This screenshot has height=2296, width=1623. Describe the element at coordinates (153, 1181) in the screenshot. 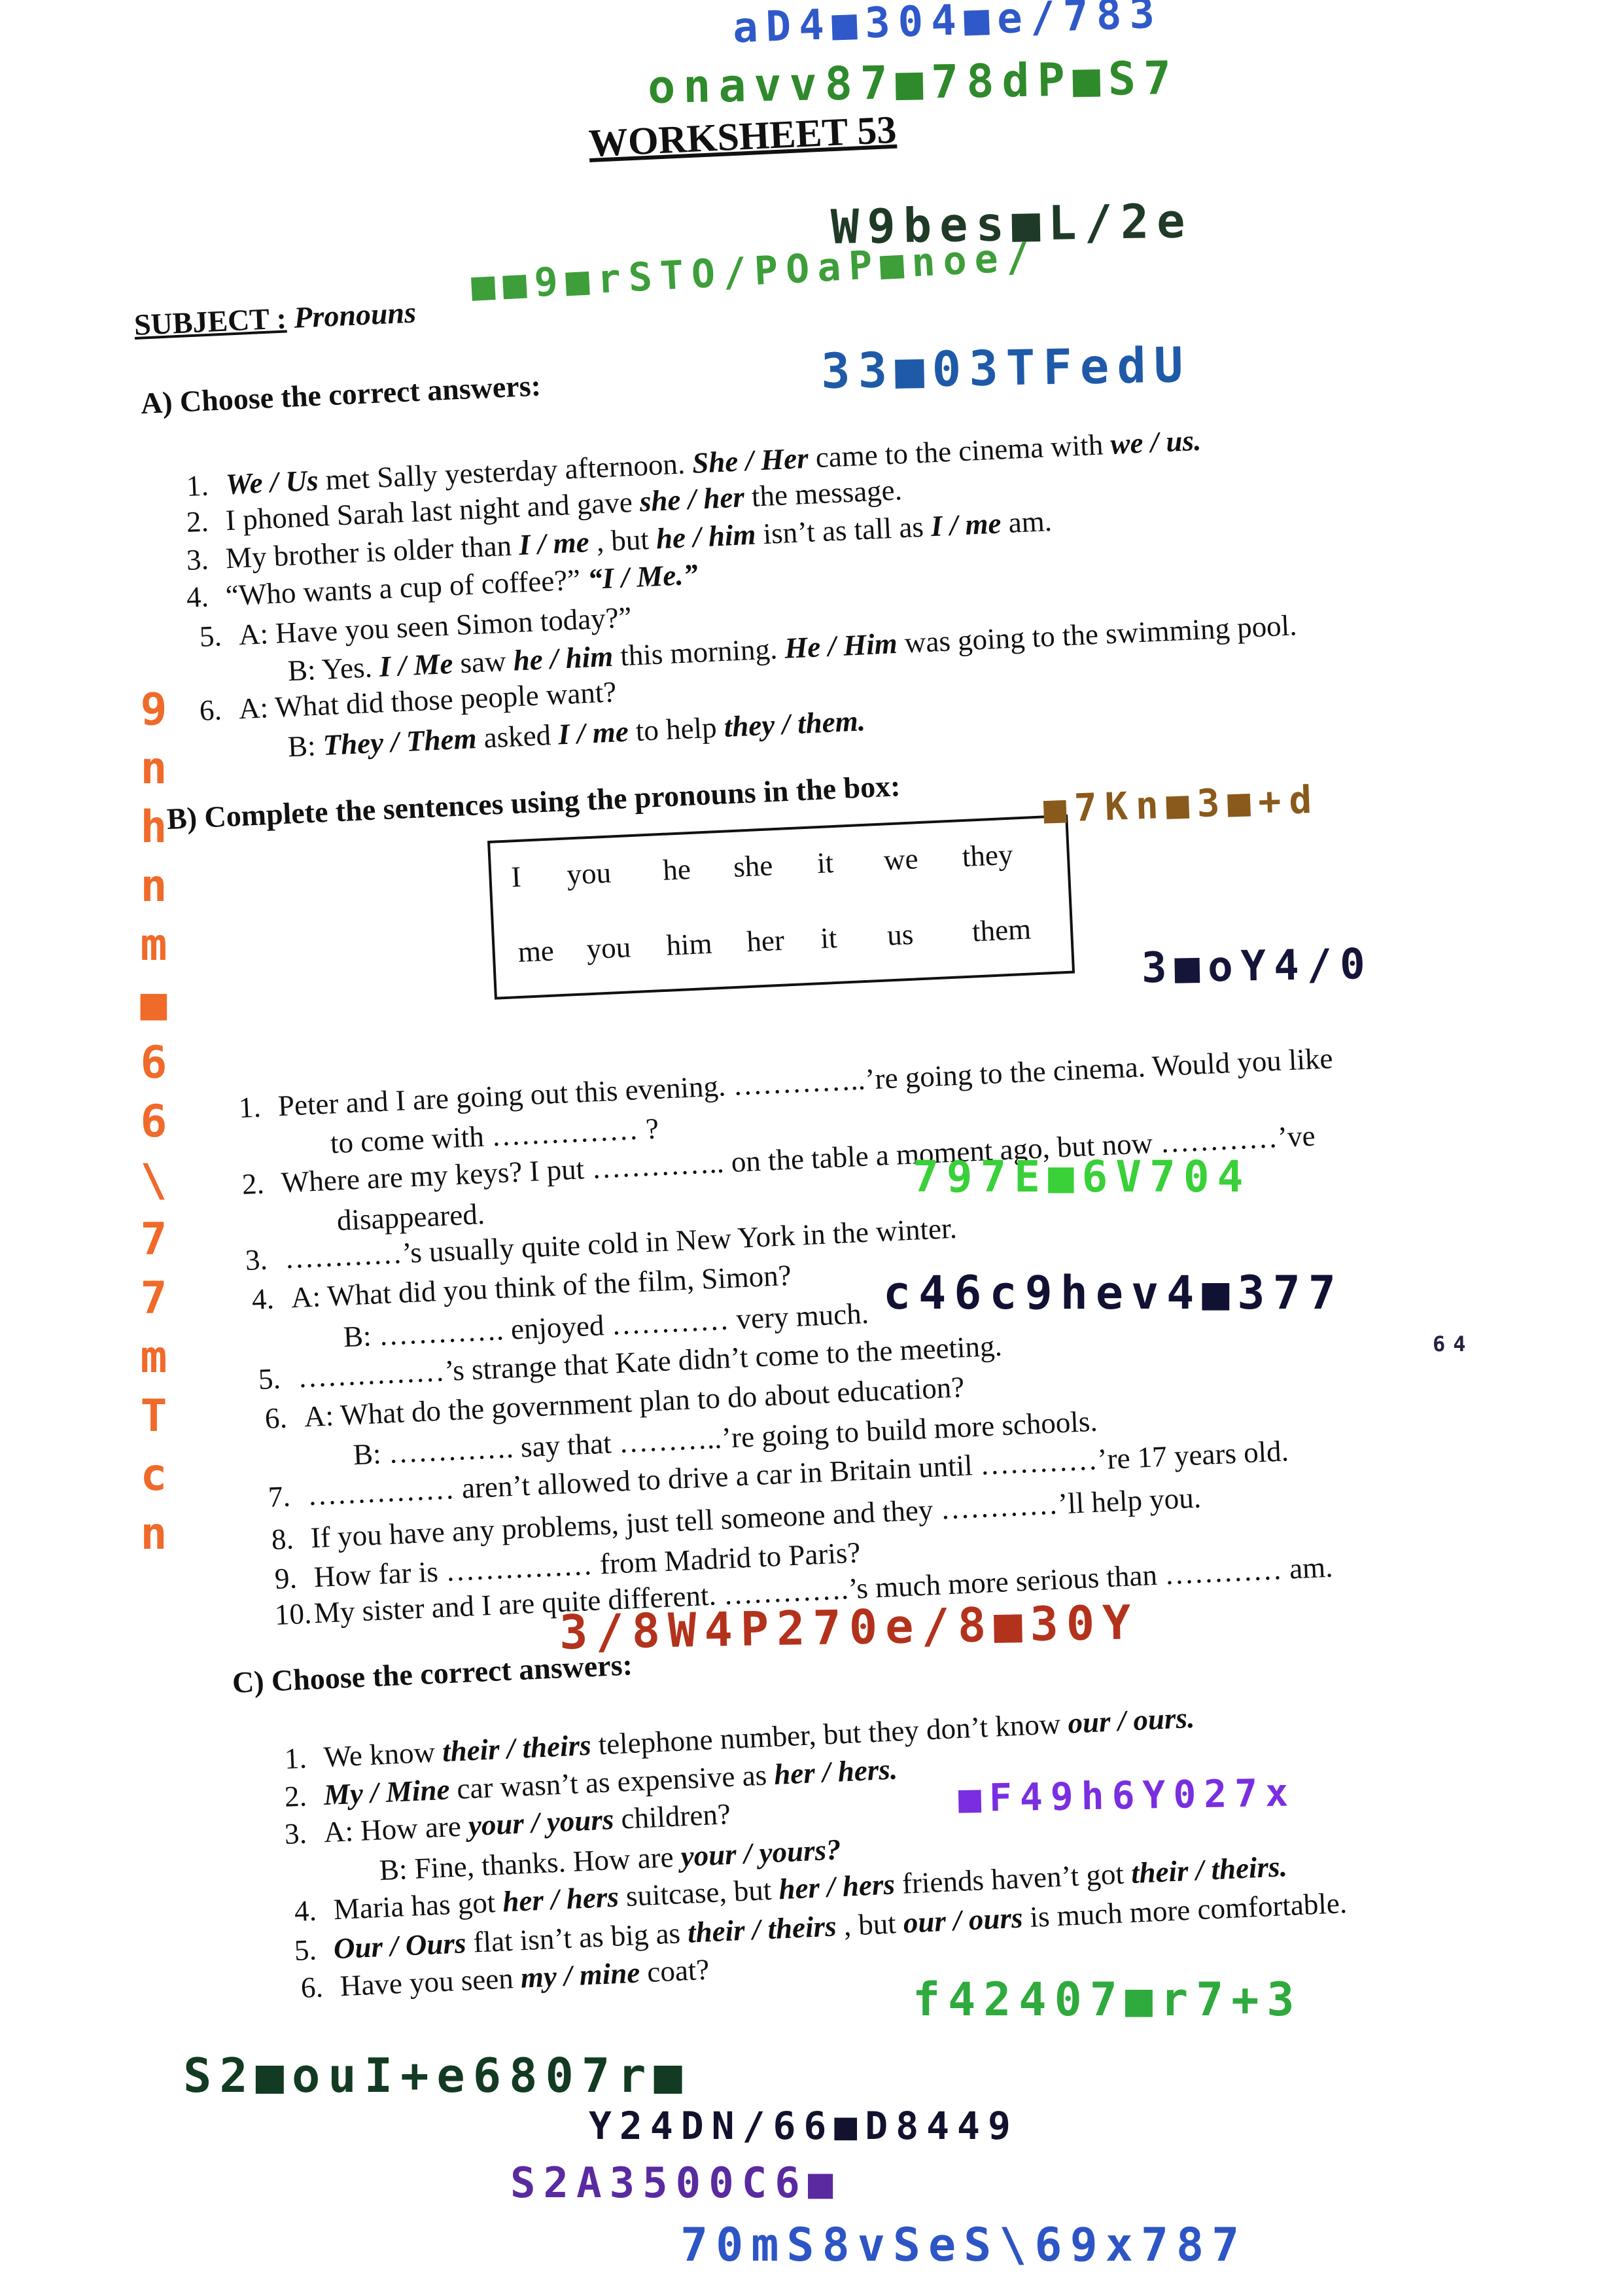

I see `scribble-glyph: \` at that location.